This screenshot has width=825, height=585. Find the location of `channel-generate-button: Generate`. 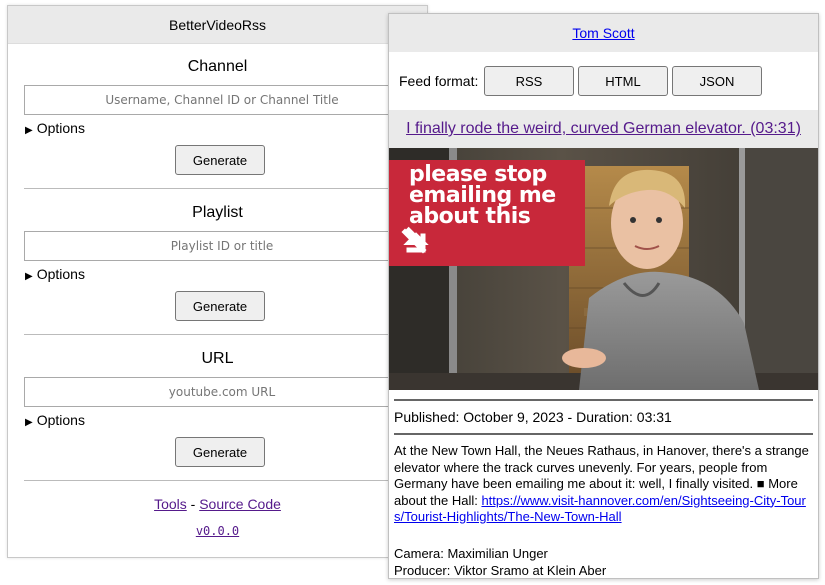

channel-generate-button: Generate is located at coordinates (220, 160).